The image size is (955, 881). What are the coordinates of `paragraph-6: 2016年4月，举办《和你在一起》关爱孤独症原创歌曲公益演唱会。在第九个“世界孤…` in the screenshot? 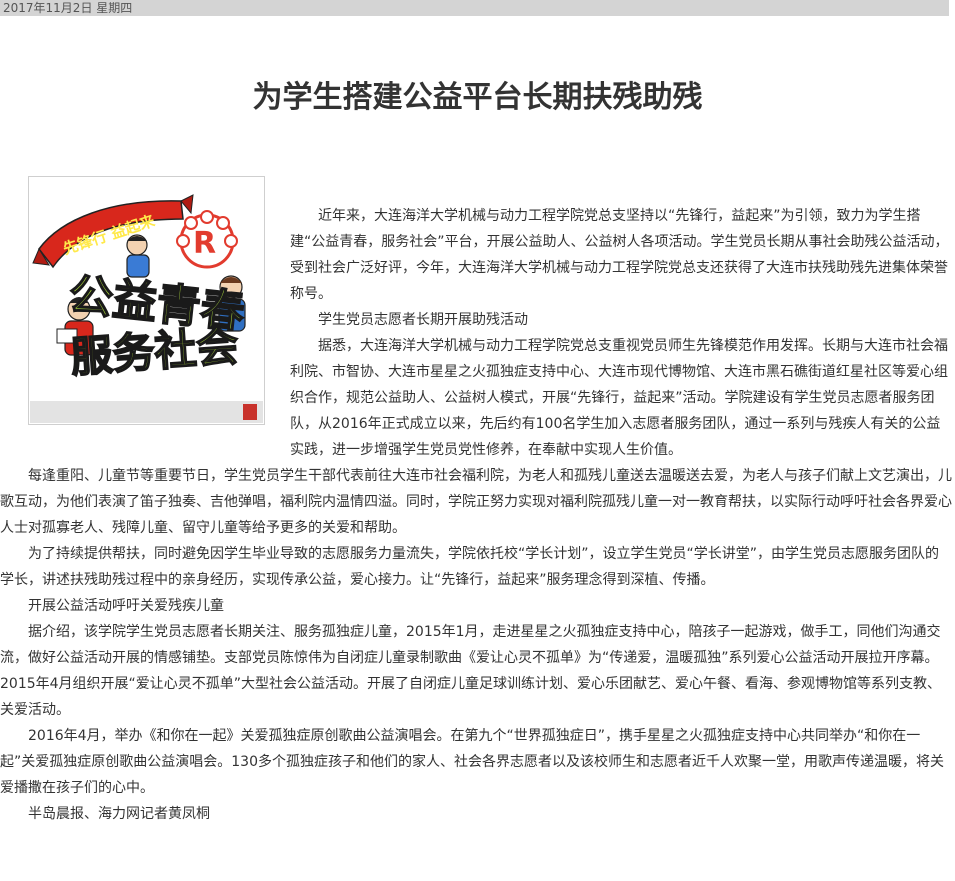 It's located at (472, 762).